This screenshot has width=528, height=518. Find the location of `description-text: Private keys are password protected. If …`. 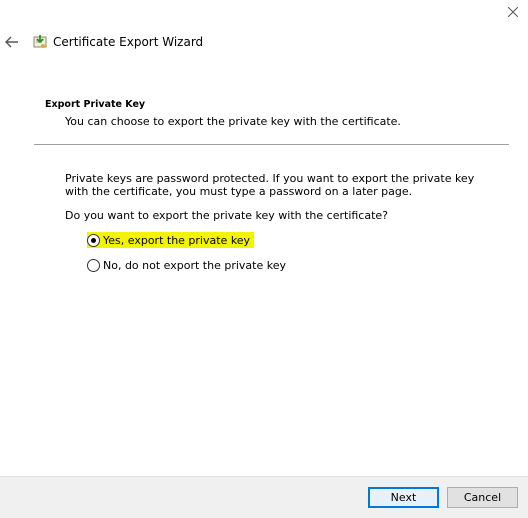

description-text: Private keys are password protected. If … is located at coordinates (270, 185).